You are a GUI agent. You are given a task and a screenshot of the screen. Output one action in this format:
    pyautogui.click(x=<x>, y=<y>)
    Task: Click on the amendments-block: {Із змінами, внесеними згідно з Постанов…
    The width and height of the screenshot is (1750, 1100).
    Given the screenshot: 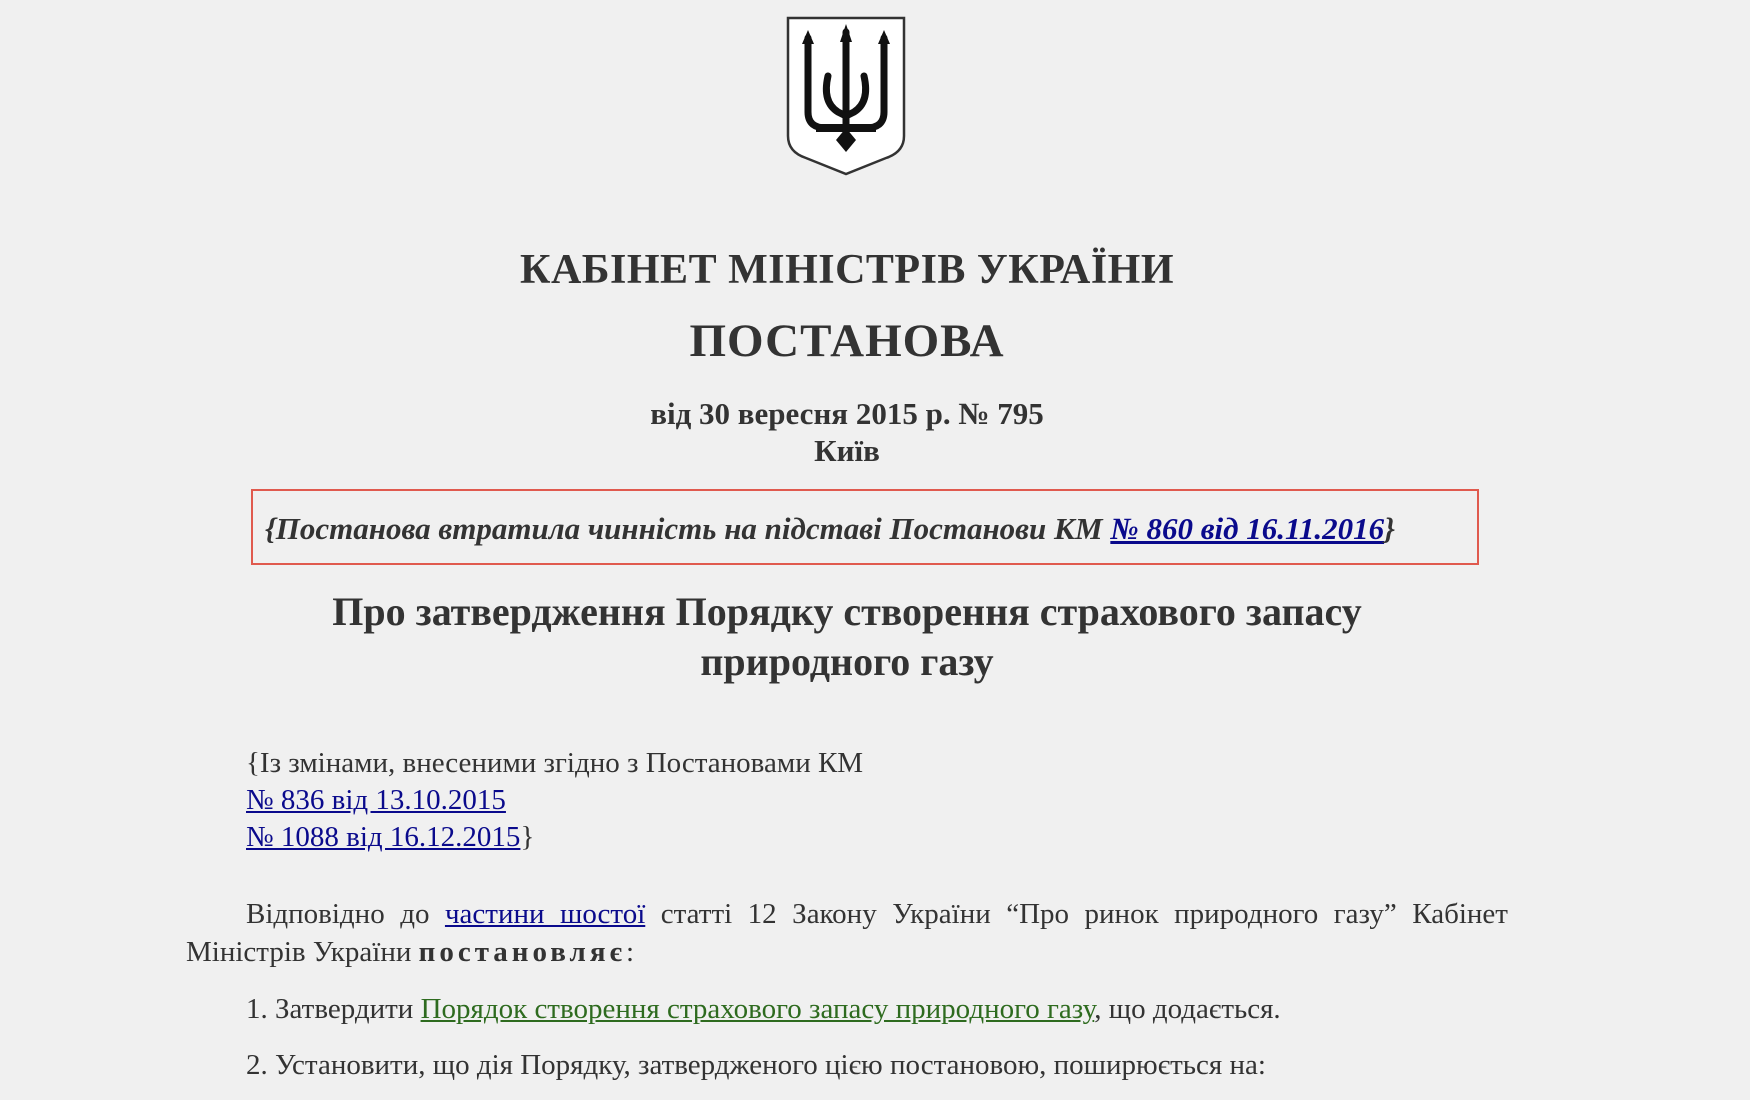 What is the action you would take?
    pyautogui.click(x=554, y=800)
    